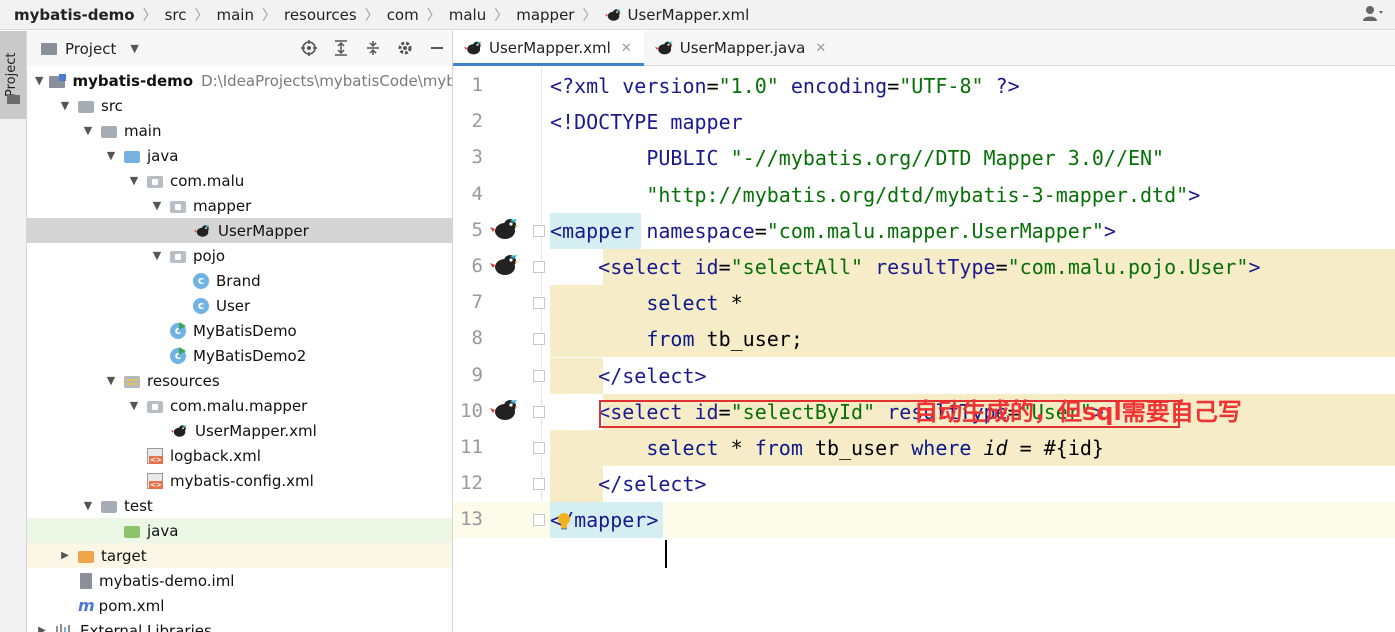 Image resolution: width=1395 pixels, height=632 pixels. I want to click on breadcrumb-item: main, so click(235, 15).